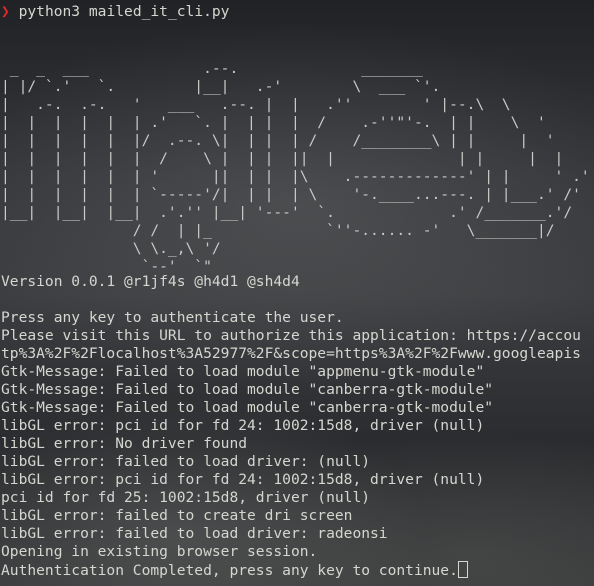 The height and width of the screenshot is (586, 594). I want to click on output-line: libGL error: failed to create dri screen, so click(177, 515).